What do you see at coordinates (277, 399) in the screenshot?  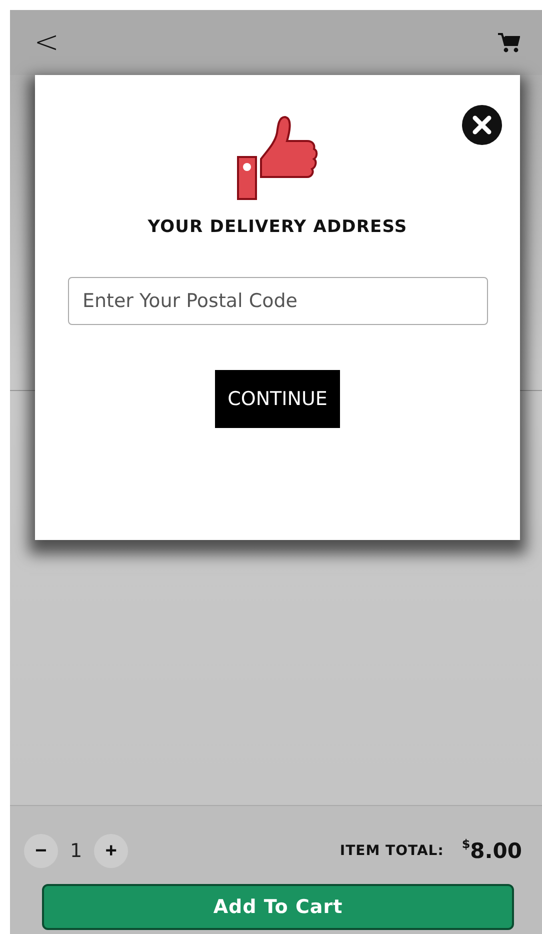 I see `continue-button: CONTINUE` at bounding box center [277, 399].